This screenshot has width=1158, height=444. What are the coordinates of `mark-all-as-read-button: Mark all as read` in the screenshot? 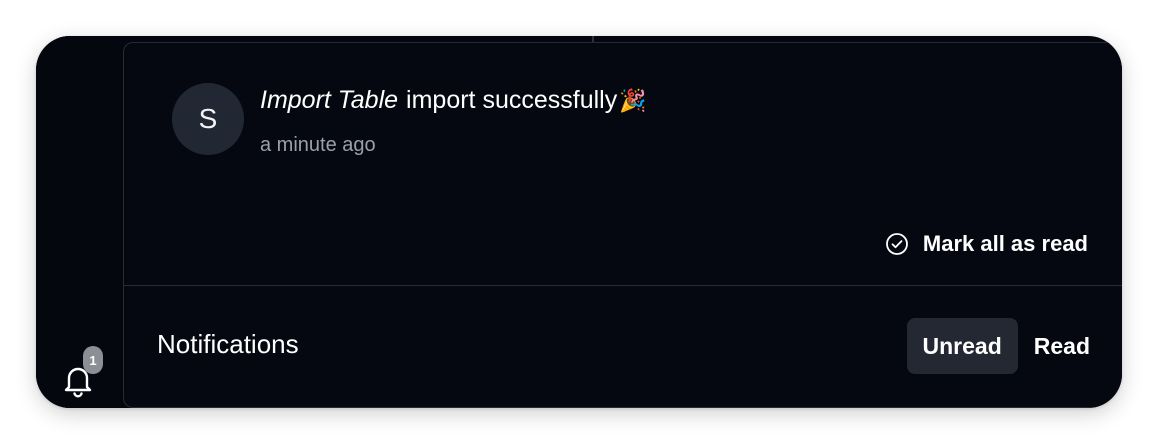 It's located at (986, 244).